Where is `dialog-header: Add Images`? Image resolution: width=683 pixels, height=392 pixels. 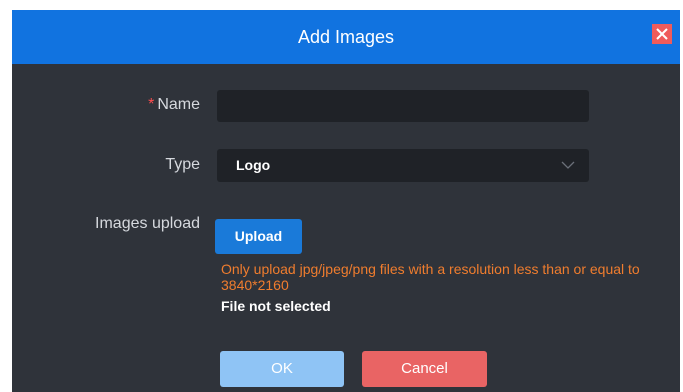
dialog-header: Add Images is located at coordinates (346, 37).